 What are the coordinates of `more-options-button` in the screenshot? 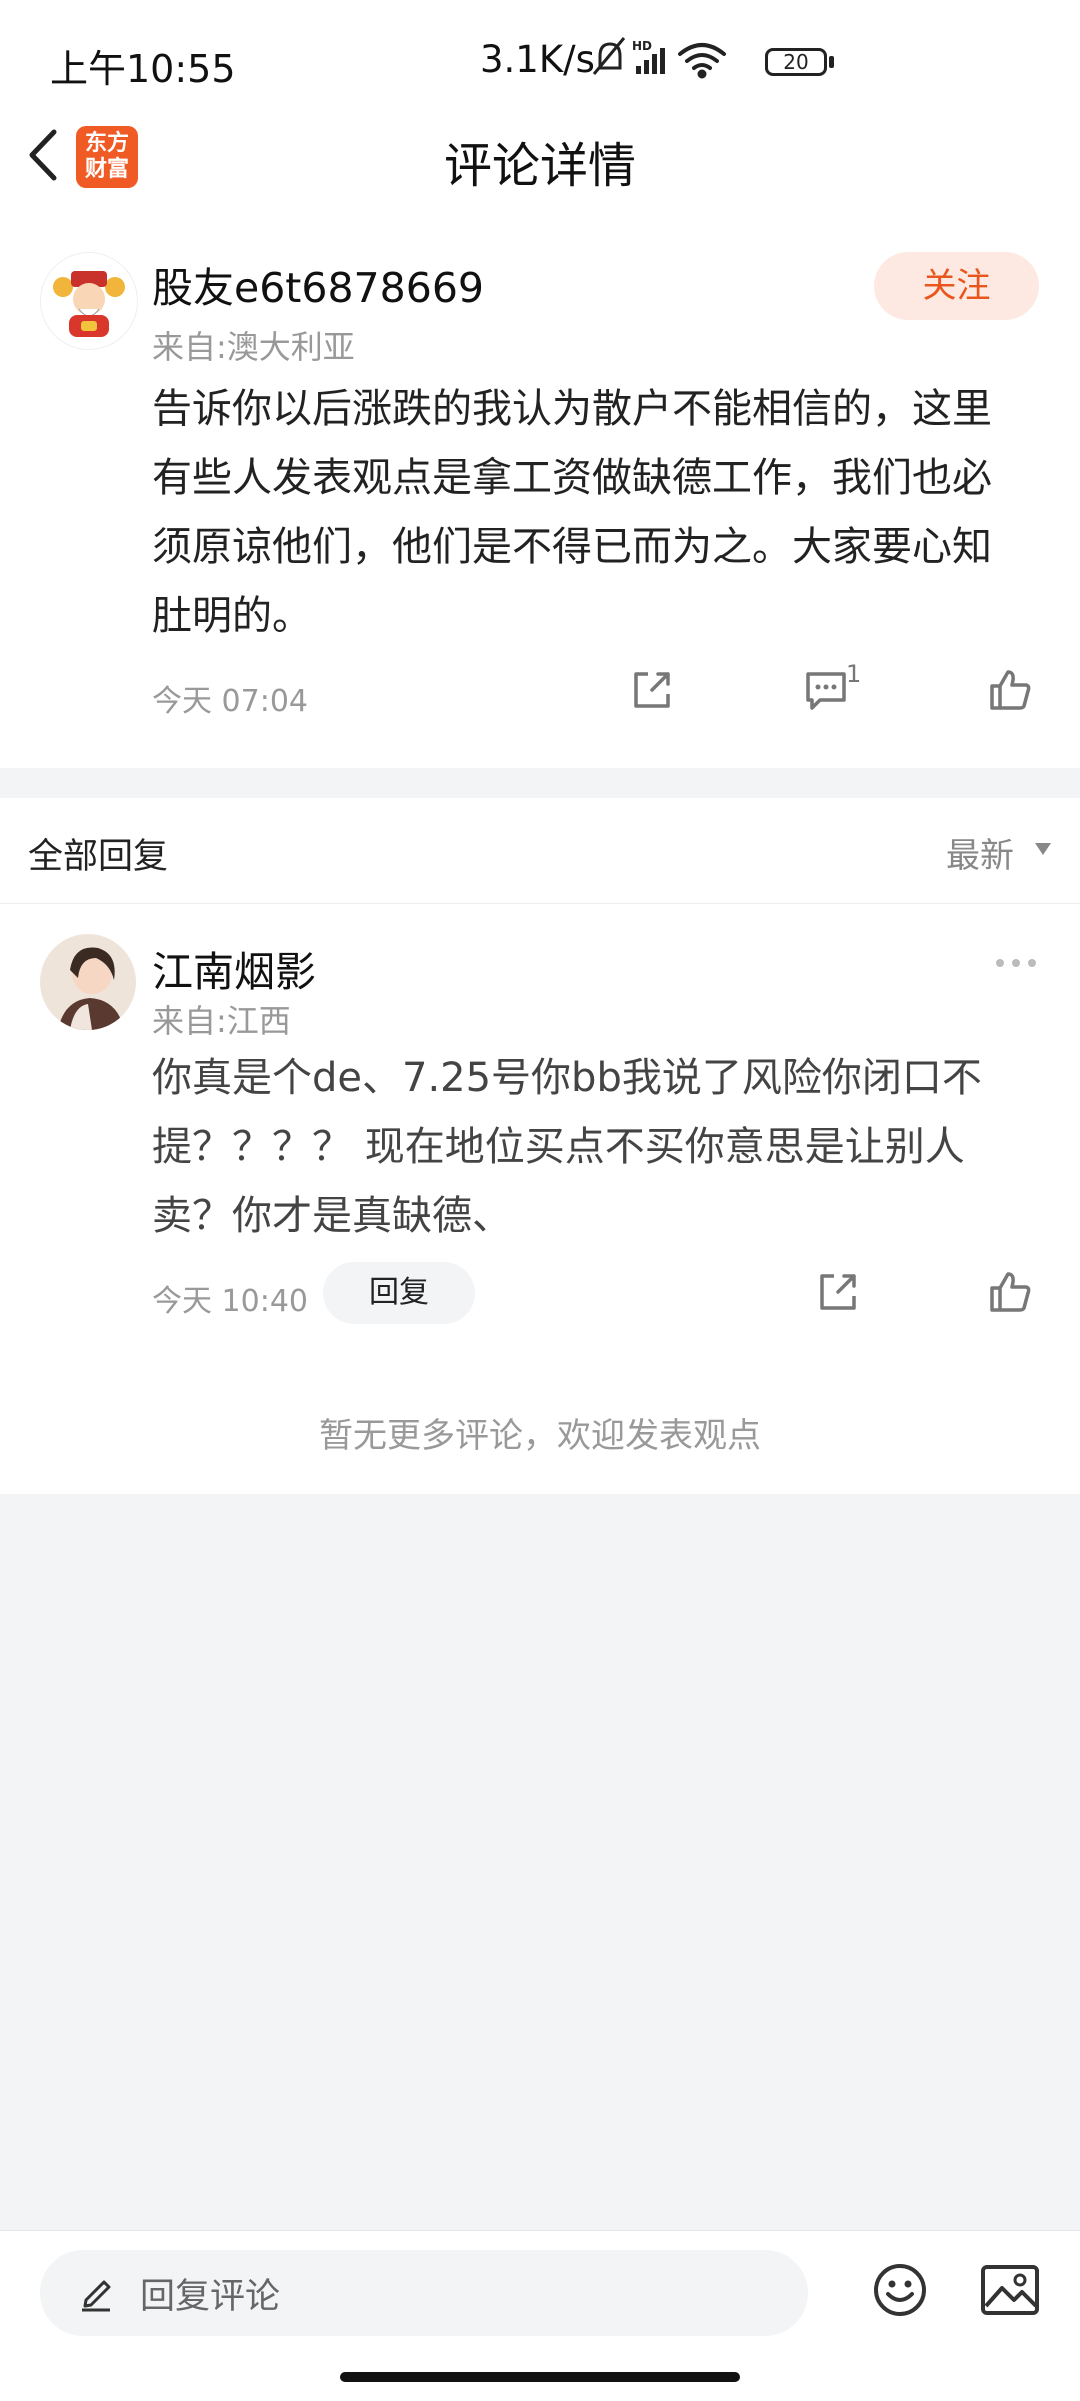 It's located at (1016, 963).